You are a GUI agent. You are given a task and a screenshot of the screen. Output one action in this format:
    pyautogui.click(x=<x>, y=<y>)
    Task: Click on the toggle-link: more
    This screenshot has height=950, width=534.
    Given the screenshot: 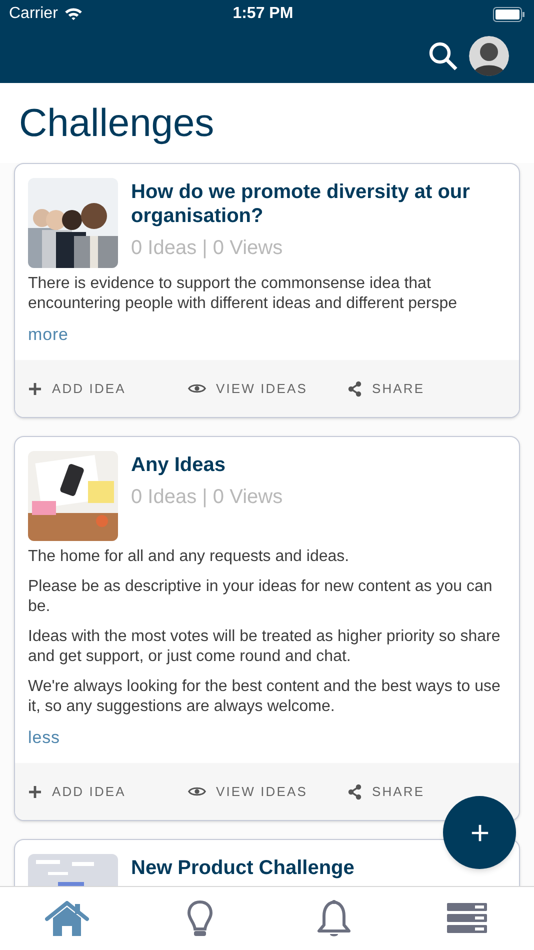 What is the action you would take?
    pyautogui.click(x=48, y=335)
    